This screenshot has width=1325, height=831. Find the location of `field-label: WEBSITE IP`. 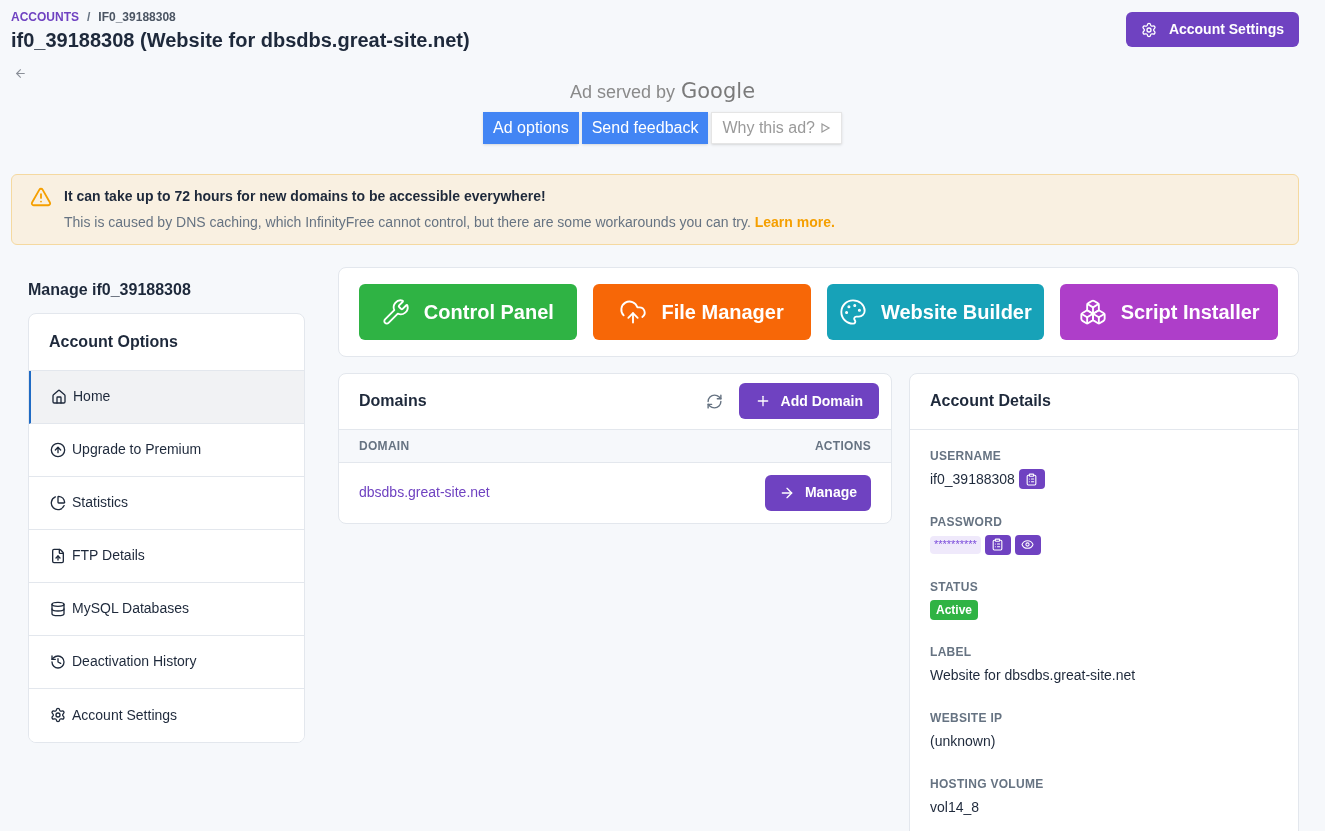

field-label: WEBSITE IP is located at coordinates (966, 718).